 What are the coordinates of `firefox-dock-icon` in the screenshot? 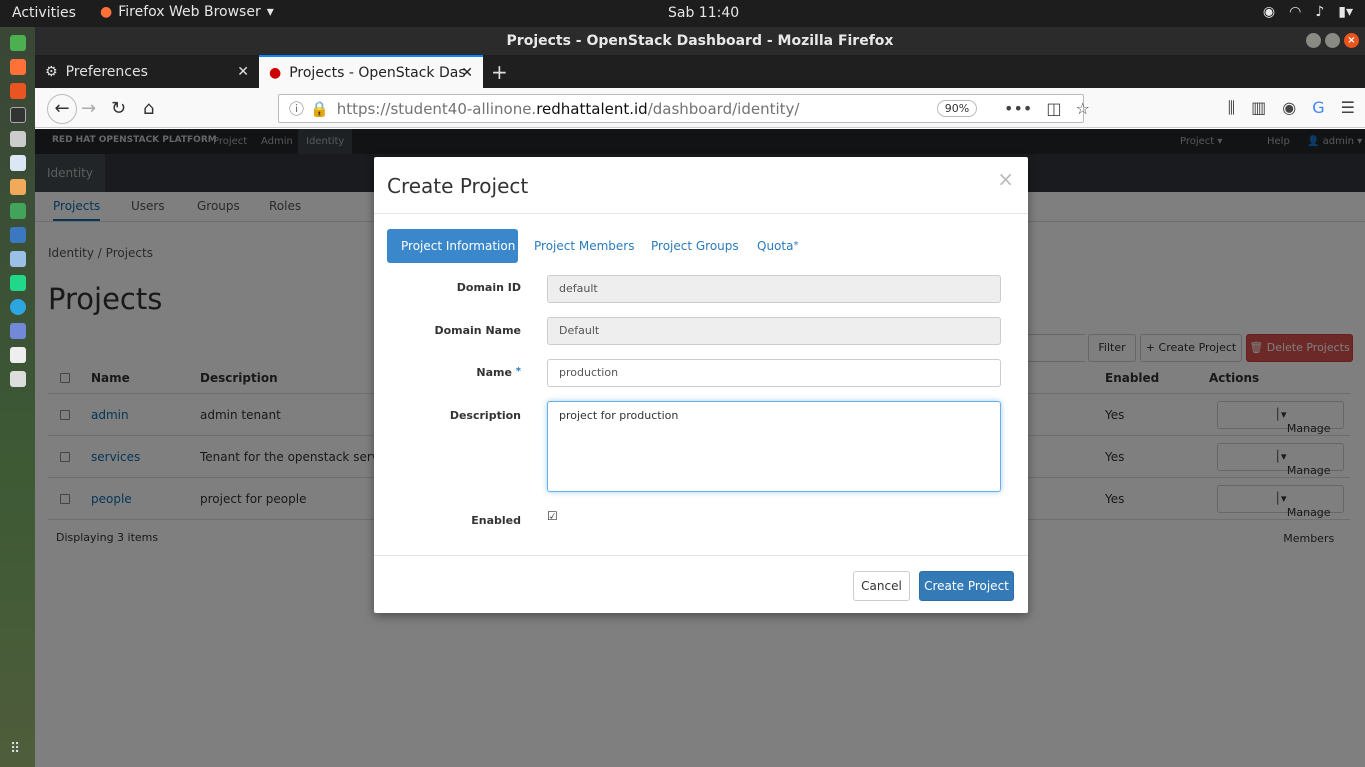 It's located at (17, 67).